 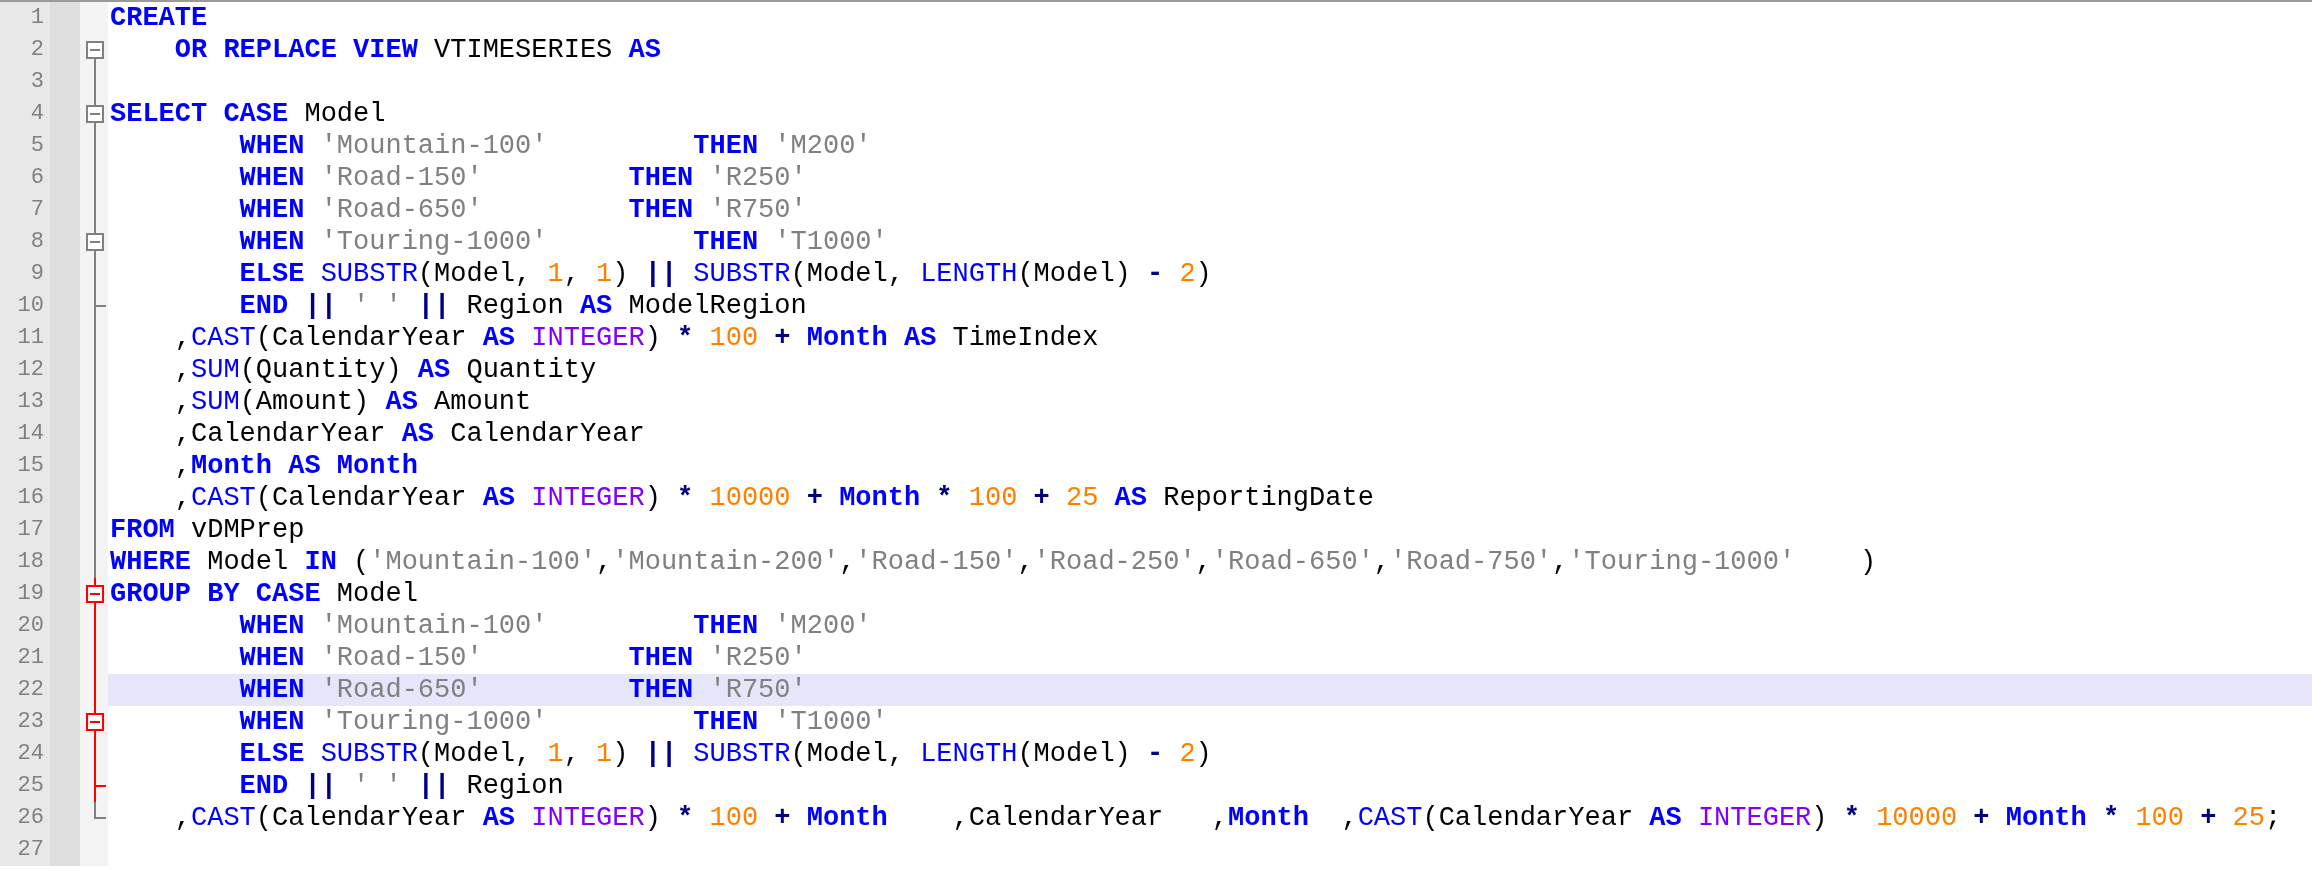 I want to click on line-number: 6, so click(x=25, y=178).